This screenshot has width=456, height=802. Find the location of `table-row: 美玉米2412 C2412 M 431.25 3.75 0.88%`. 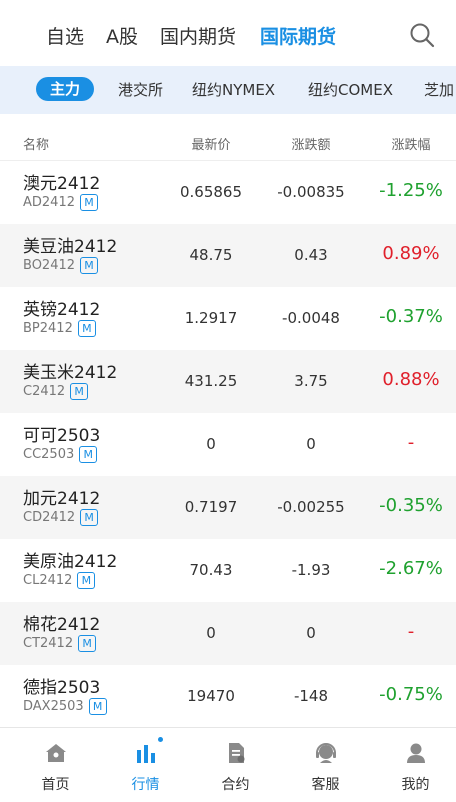

table-row: 美玉米2412 C2412 M 431.25 3.75 0.88% is located at coordinates (228, 381).